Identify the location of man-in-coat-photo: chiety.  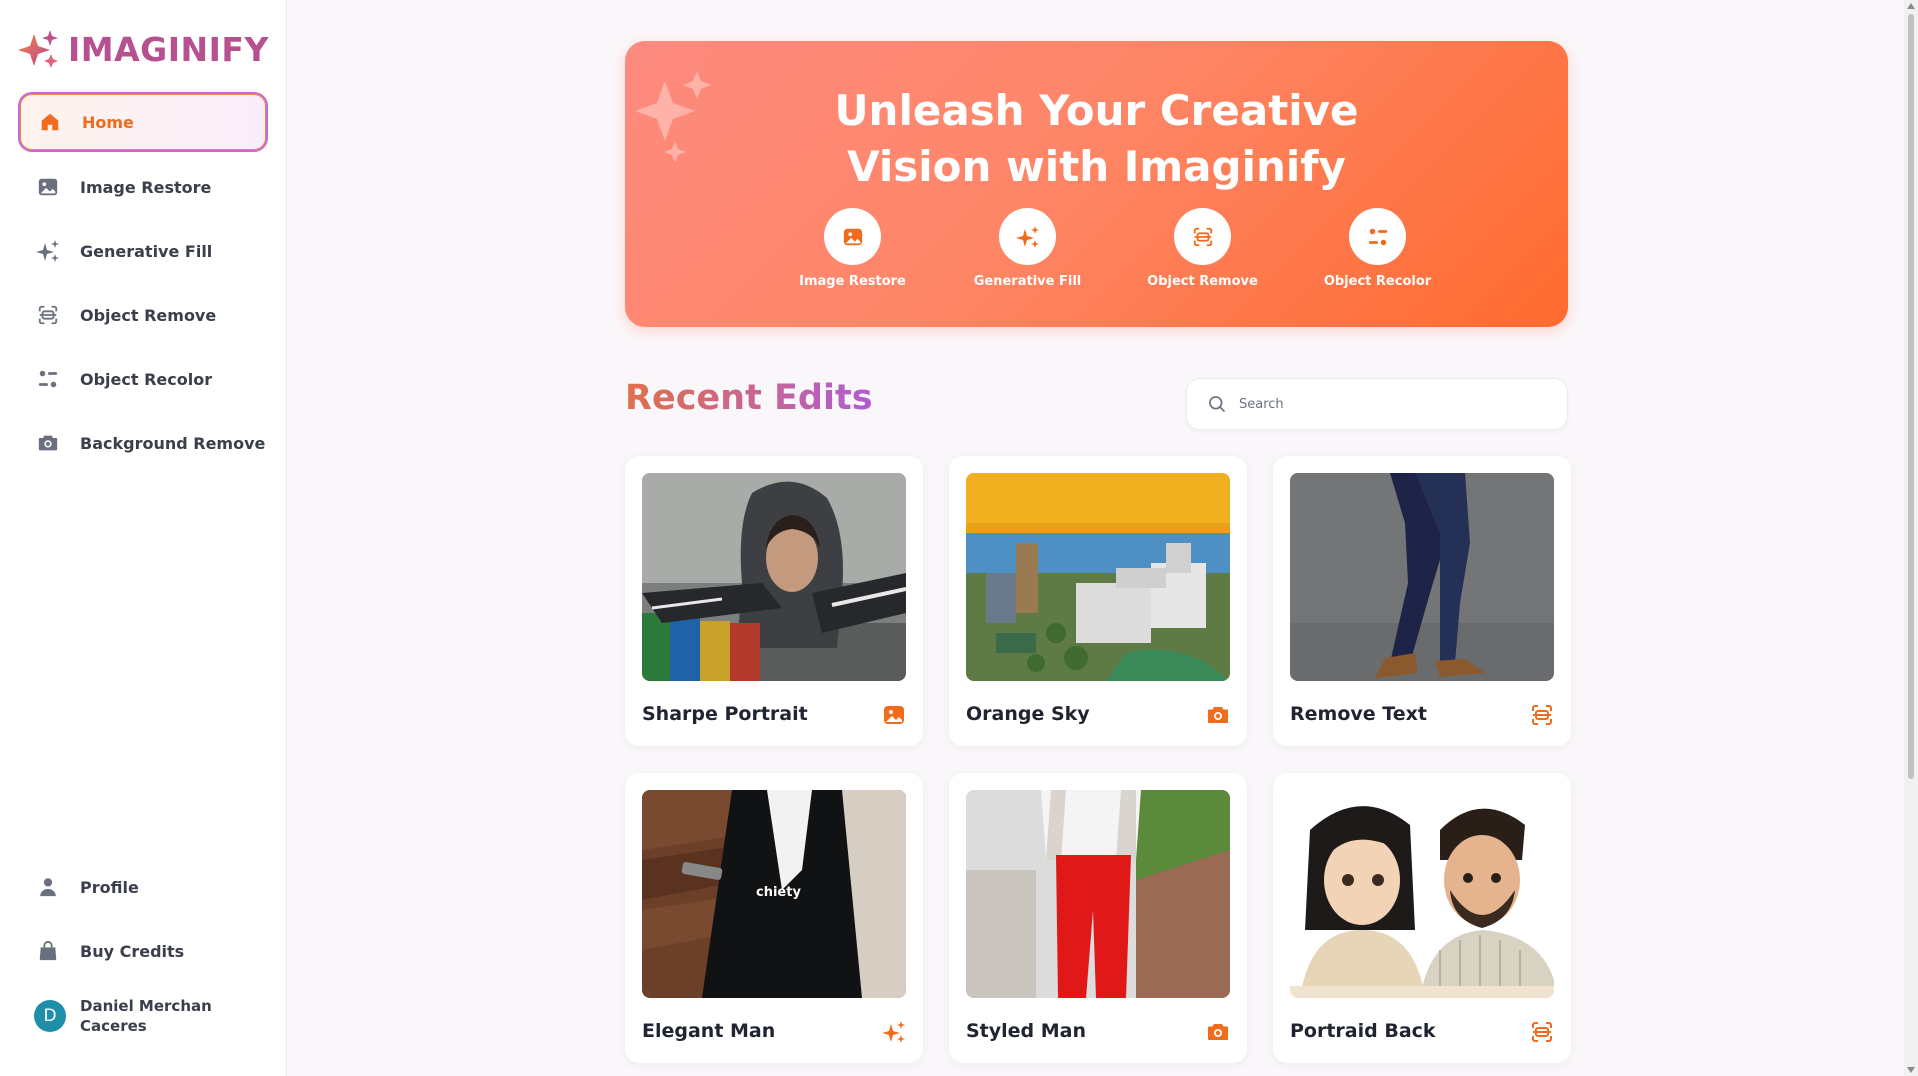
(774, 894).